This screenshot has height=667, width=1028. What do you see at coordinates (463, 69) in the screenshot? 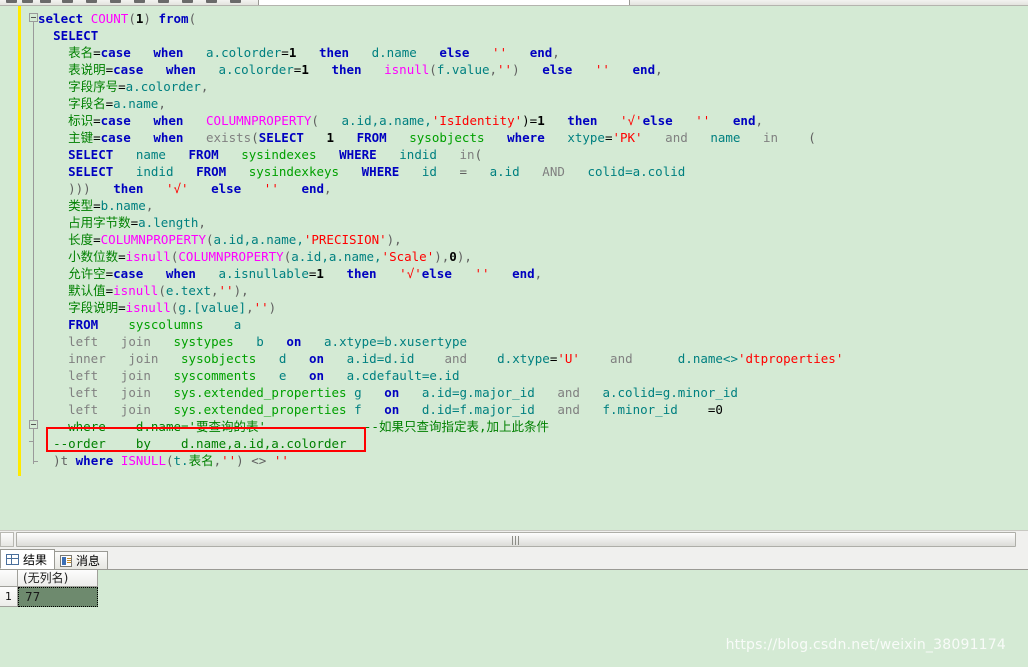
I see `code-token: f.value` at bounding box center [463, 69].